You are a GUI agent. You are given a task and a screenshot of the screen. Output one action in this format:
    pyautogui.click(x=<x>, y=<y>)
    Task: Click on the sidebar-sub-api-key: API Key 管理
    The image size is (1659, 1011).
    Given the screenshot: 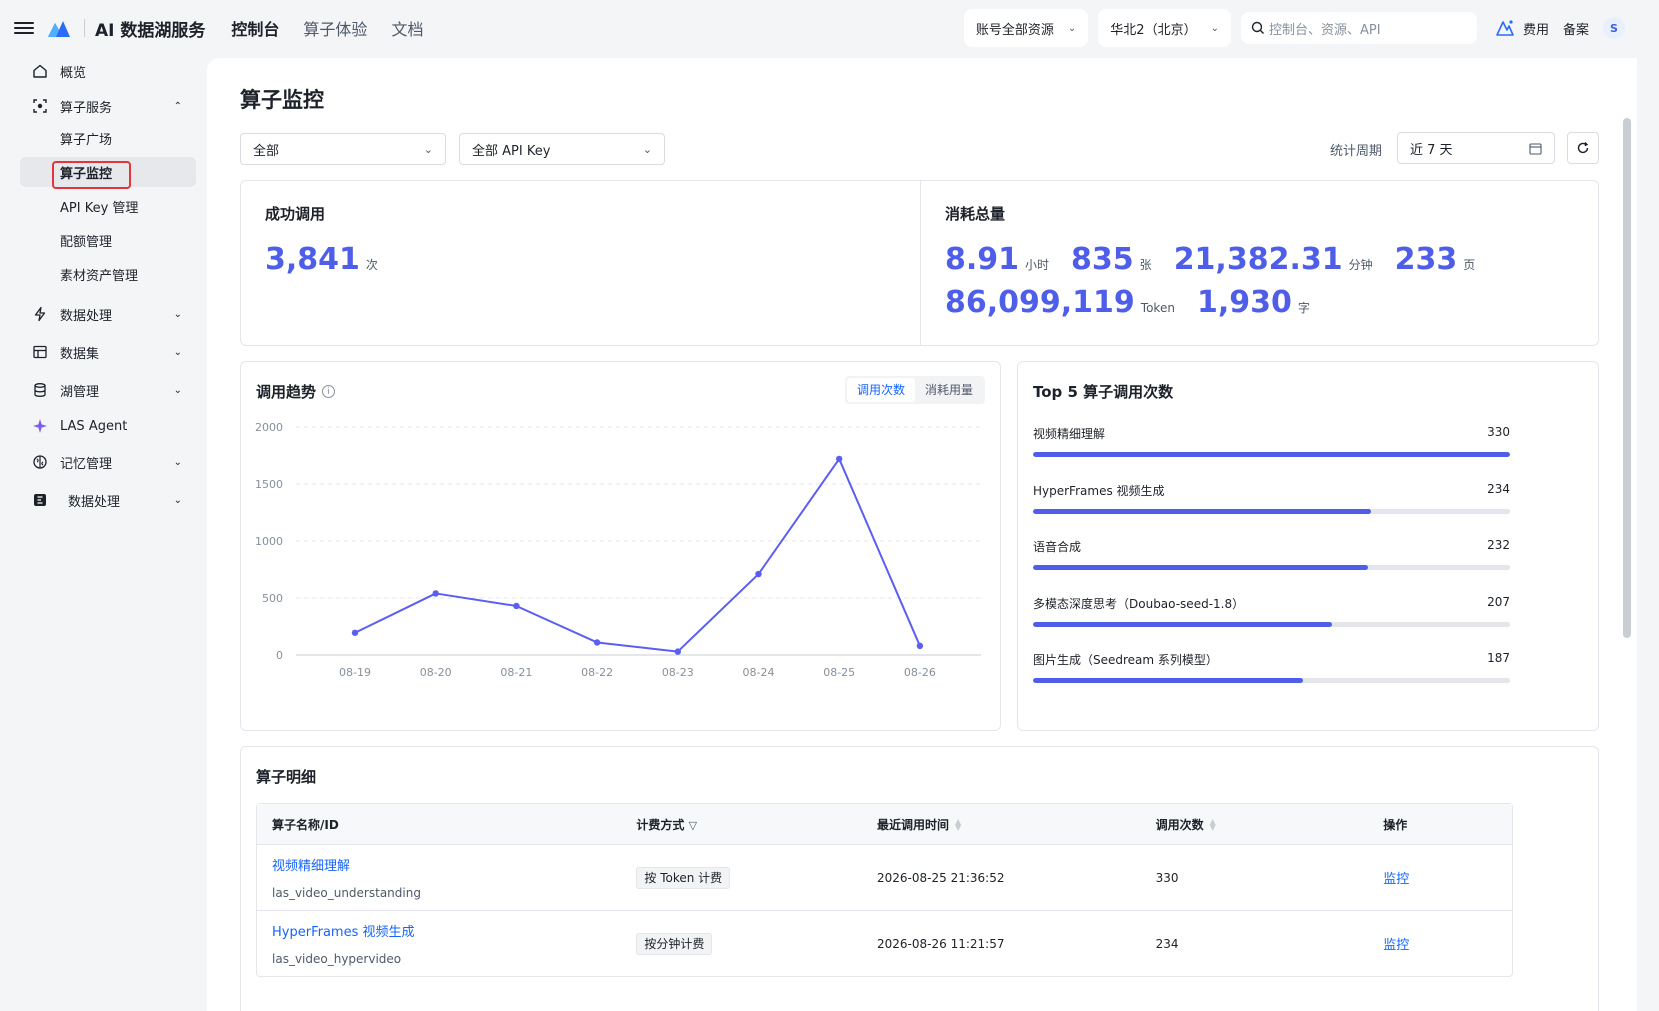 What is the action you would take?
    pyautogui.click(x=108, y=206)
    